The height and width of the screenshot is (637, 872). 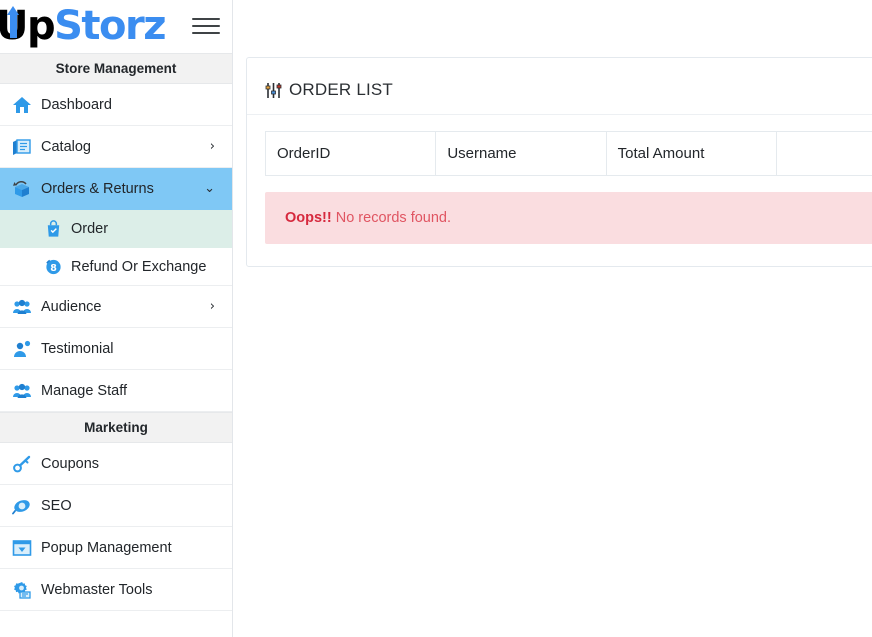 I want to click on svg-text: 8, so click(x=53, y=268).